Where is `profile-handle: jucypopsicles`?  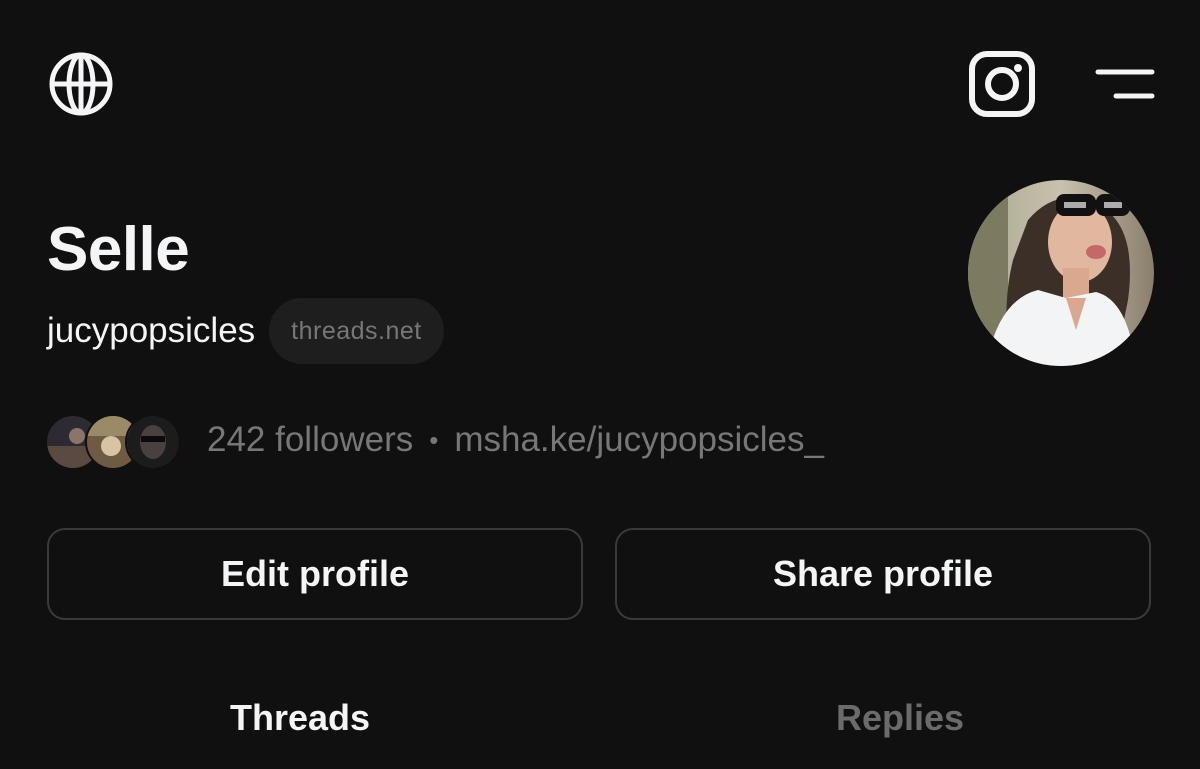 profile-handle: jucypopsicles is located at coordinates (151, 330).